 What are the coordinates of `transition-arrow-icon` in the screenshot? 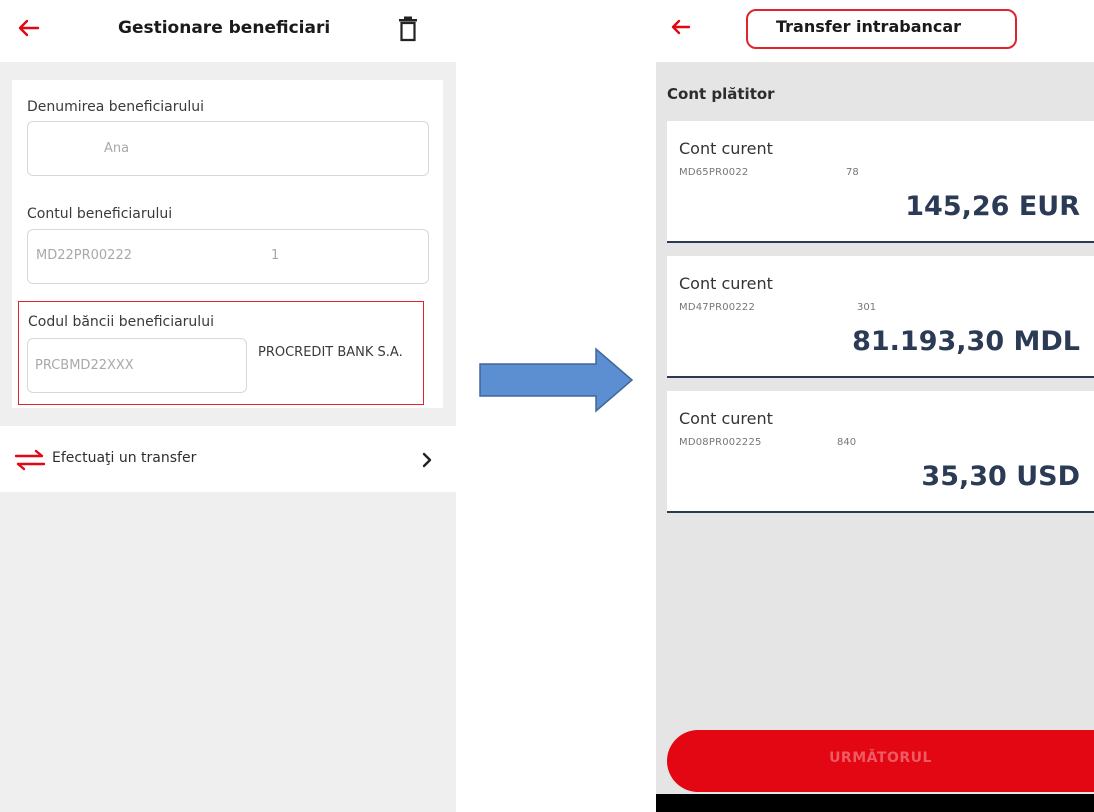 It's located at (556, 380).